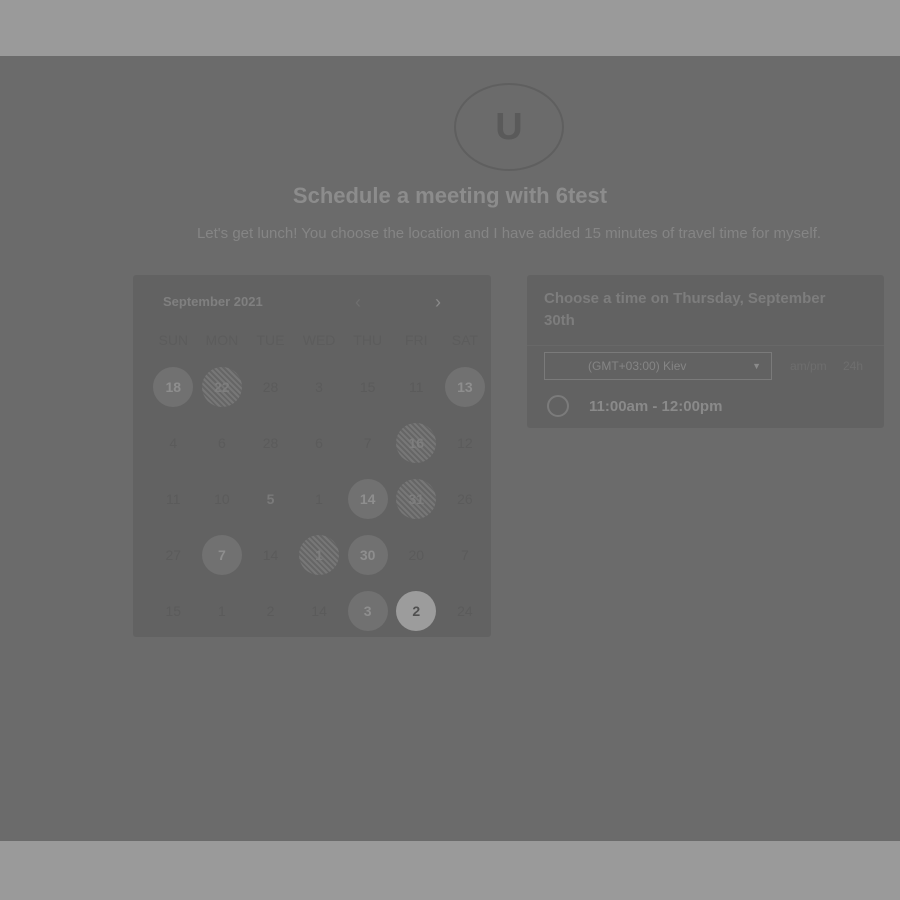  What do you see at coordinates (808, 366) in the screenshot?
I see `format-ampm-toggle: am/pm` at bounding box center [808, 366].